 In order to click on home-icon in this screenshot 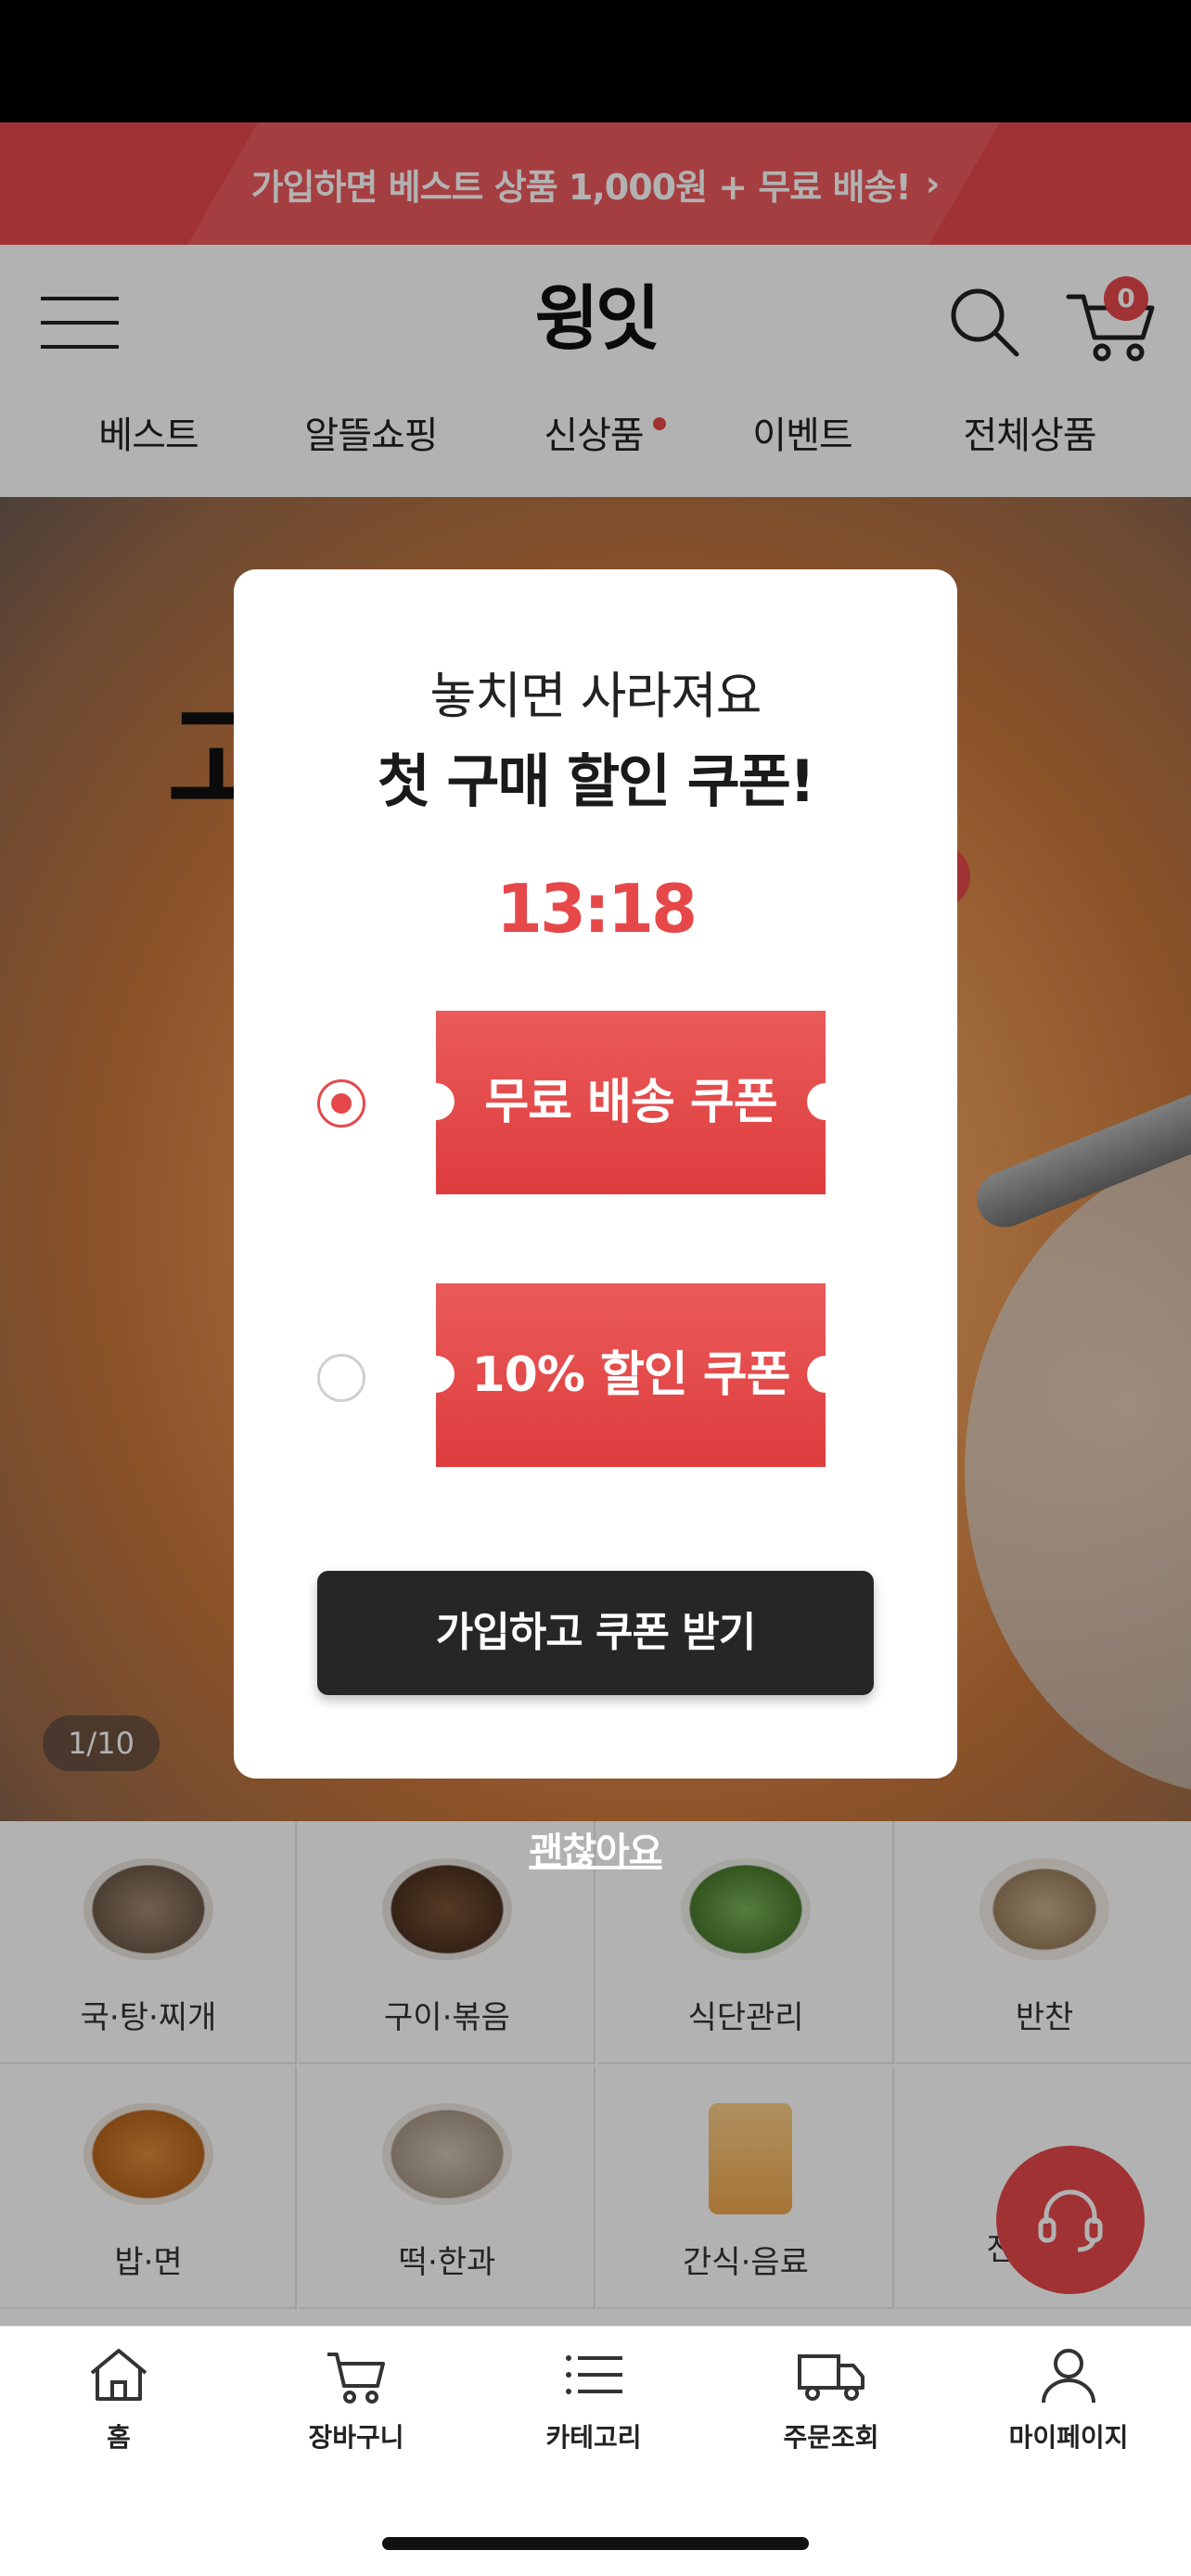, I will do `click(118, 2375)`.